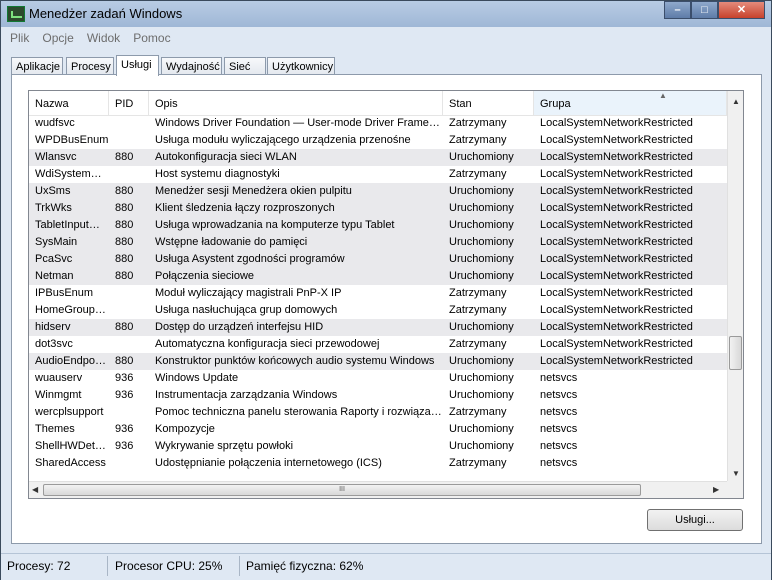 This screenshot has width=772, height=580. Describe the element at coordinates (53, 327) in the screenshot. I see `service-name: hidserv` at that location.